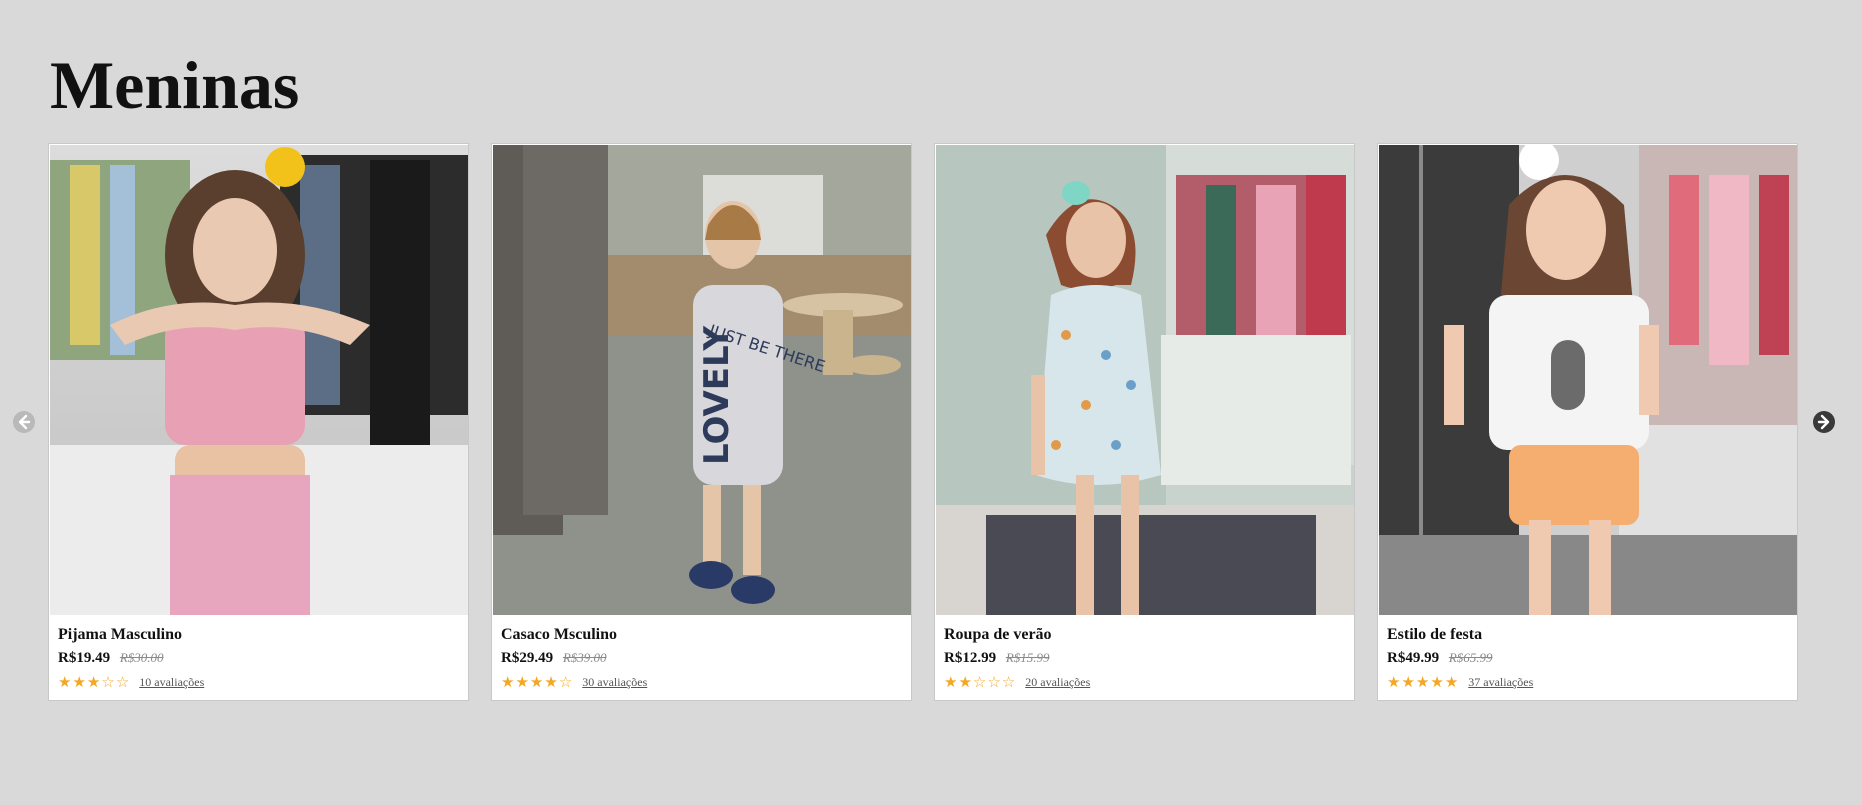 The height and width of the screenshot is (805, 1862). Describe the element at coordinates (1470, 657) in the screenshot. I see `product-old-price: R$65.99` at that location.